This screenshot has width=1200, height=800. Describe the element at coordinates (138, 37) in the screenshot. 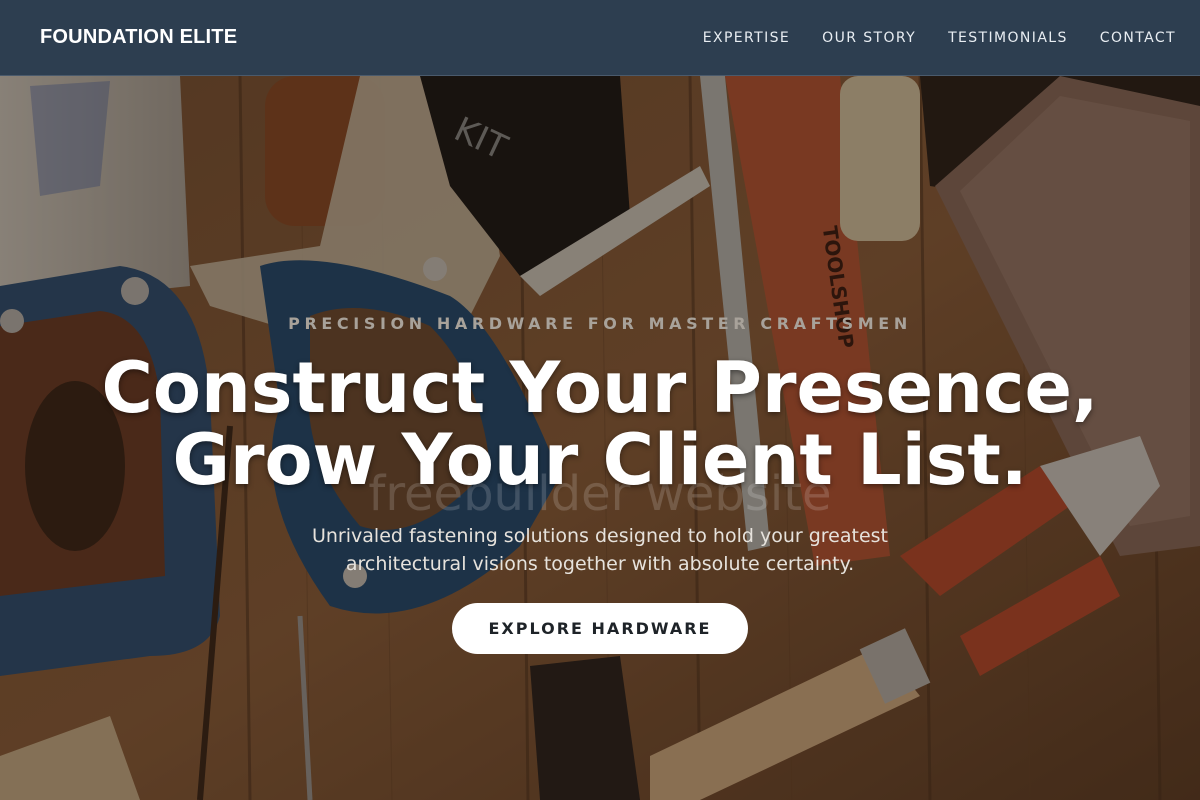

I see `brand-logo: FOUNDATION ELITE` at that location.